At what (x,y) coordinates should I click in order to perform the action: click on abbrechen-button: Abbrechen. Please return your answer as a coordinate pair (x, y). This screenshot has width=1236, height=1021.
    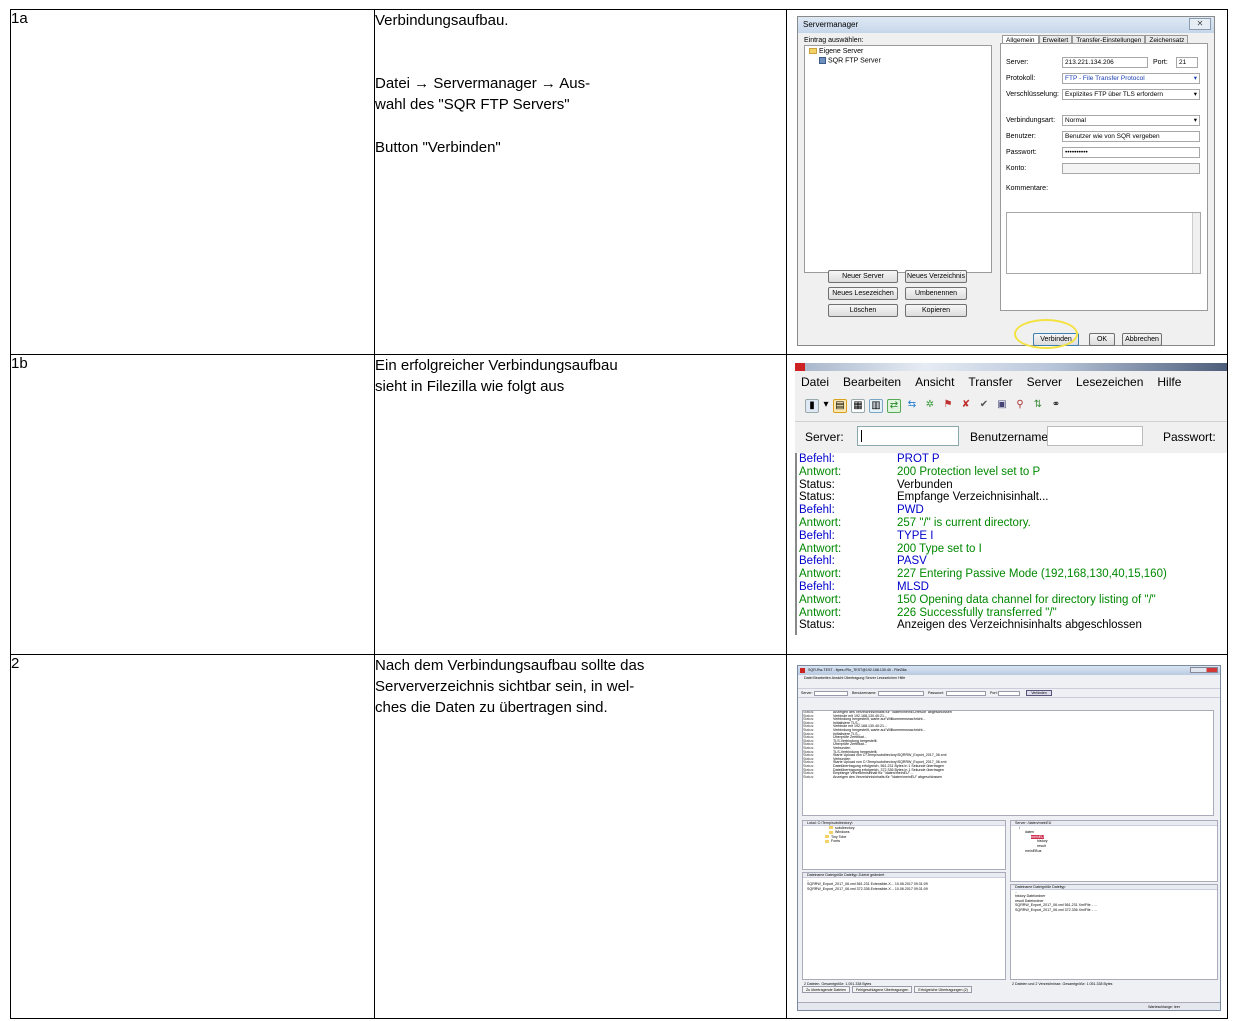
    Looking at the image, I should click on (1142, 339).